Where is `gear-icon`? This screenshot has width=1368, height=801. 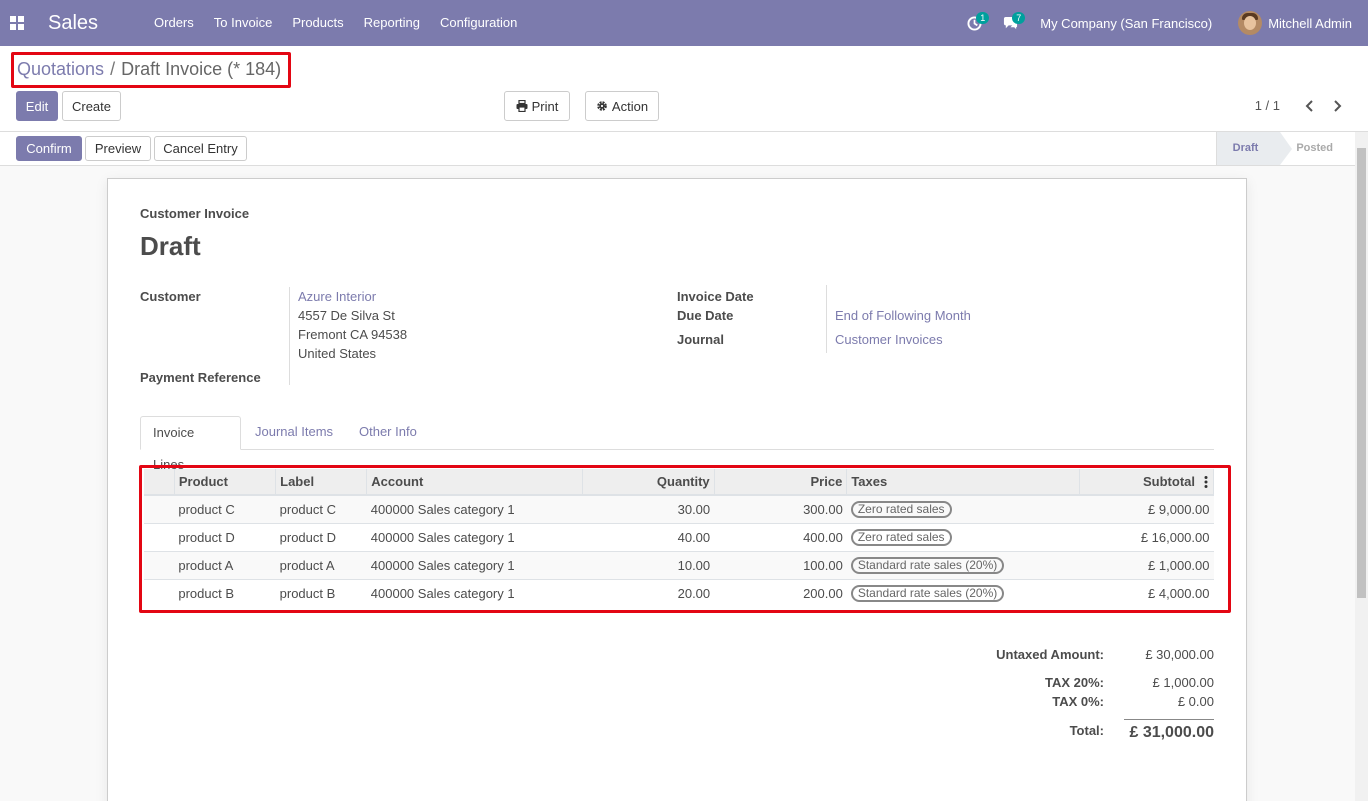 gear-icon is located at coordinates (602, 106).